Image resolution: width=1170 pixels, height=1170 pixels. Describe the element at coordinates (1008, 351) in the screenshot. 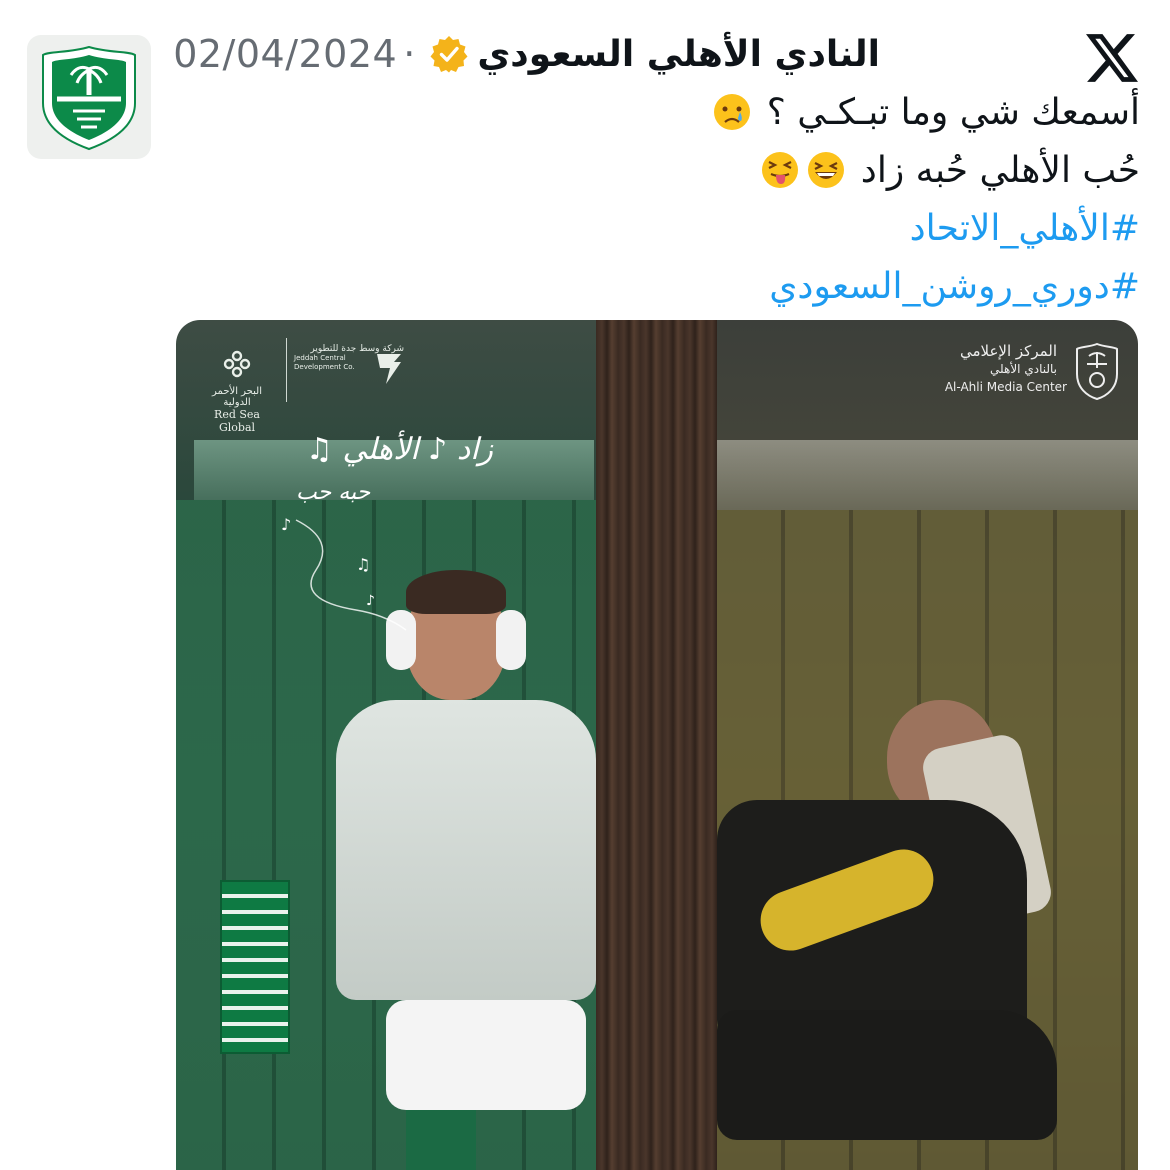

I see `media-center-arabic-1: المركز الإعلامي` at that location.